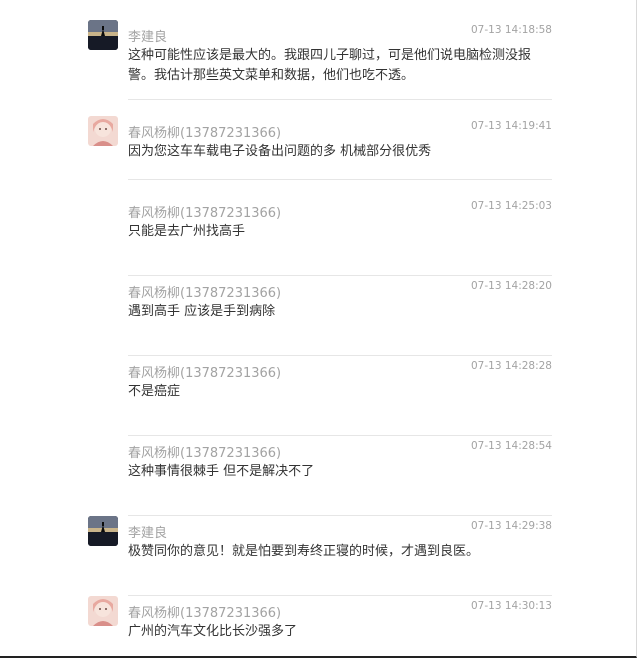  Describe the element at coordinates (320, 396) in the screenshot. I see `message-item: 春风杨柳(13787231366) 07-13 14:28:28 不是癌症` at that location.